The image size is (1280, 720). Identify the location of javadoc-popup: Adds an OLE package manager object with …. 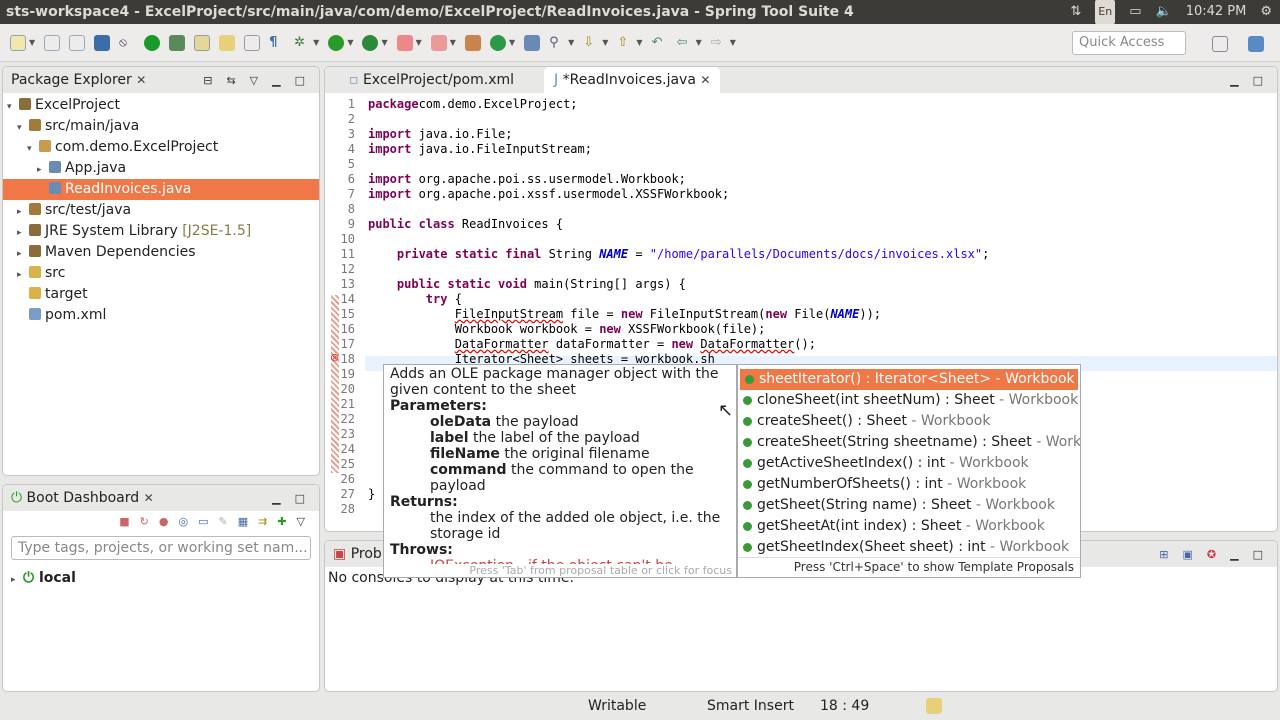
(560, 471).